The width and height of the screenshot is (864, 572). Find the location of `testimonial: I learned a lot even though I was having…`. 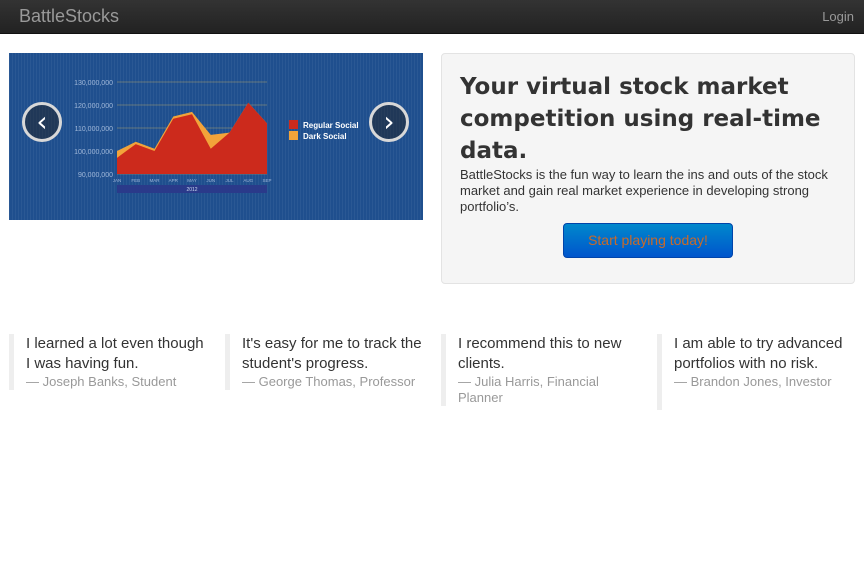

testimonial: I learned a lot even though I was having… is located at coordinates (109, 362).